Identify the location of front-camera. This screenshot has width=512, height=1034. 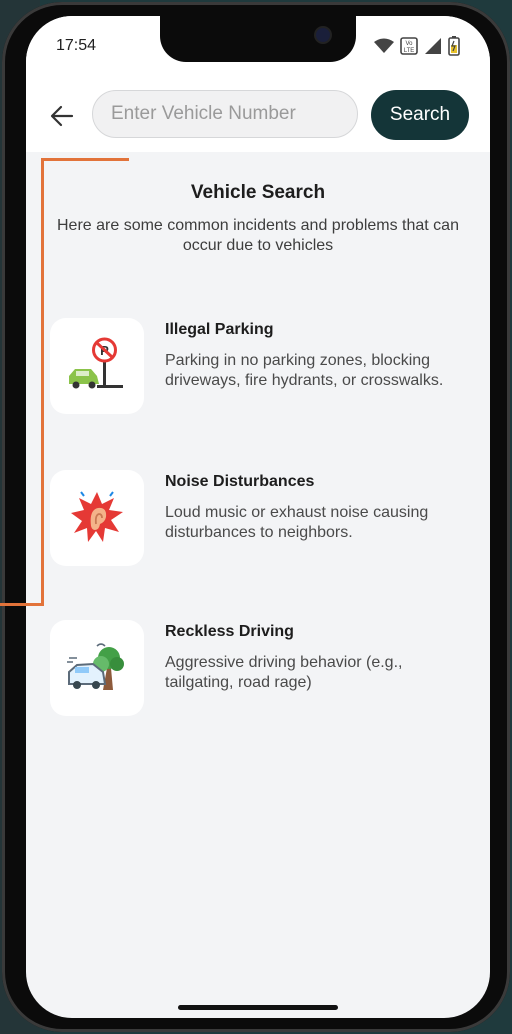
(323, 35).